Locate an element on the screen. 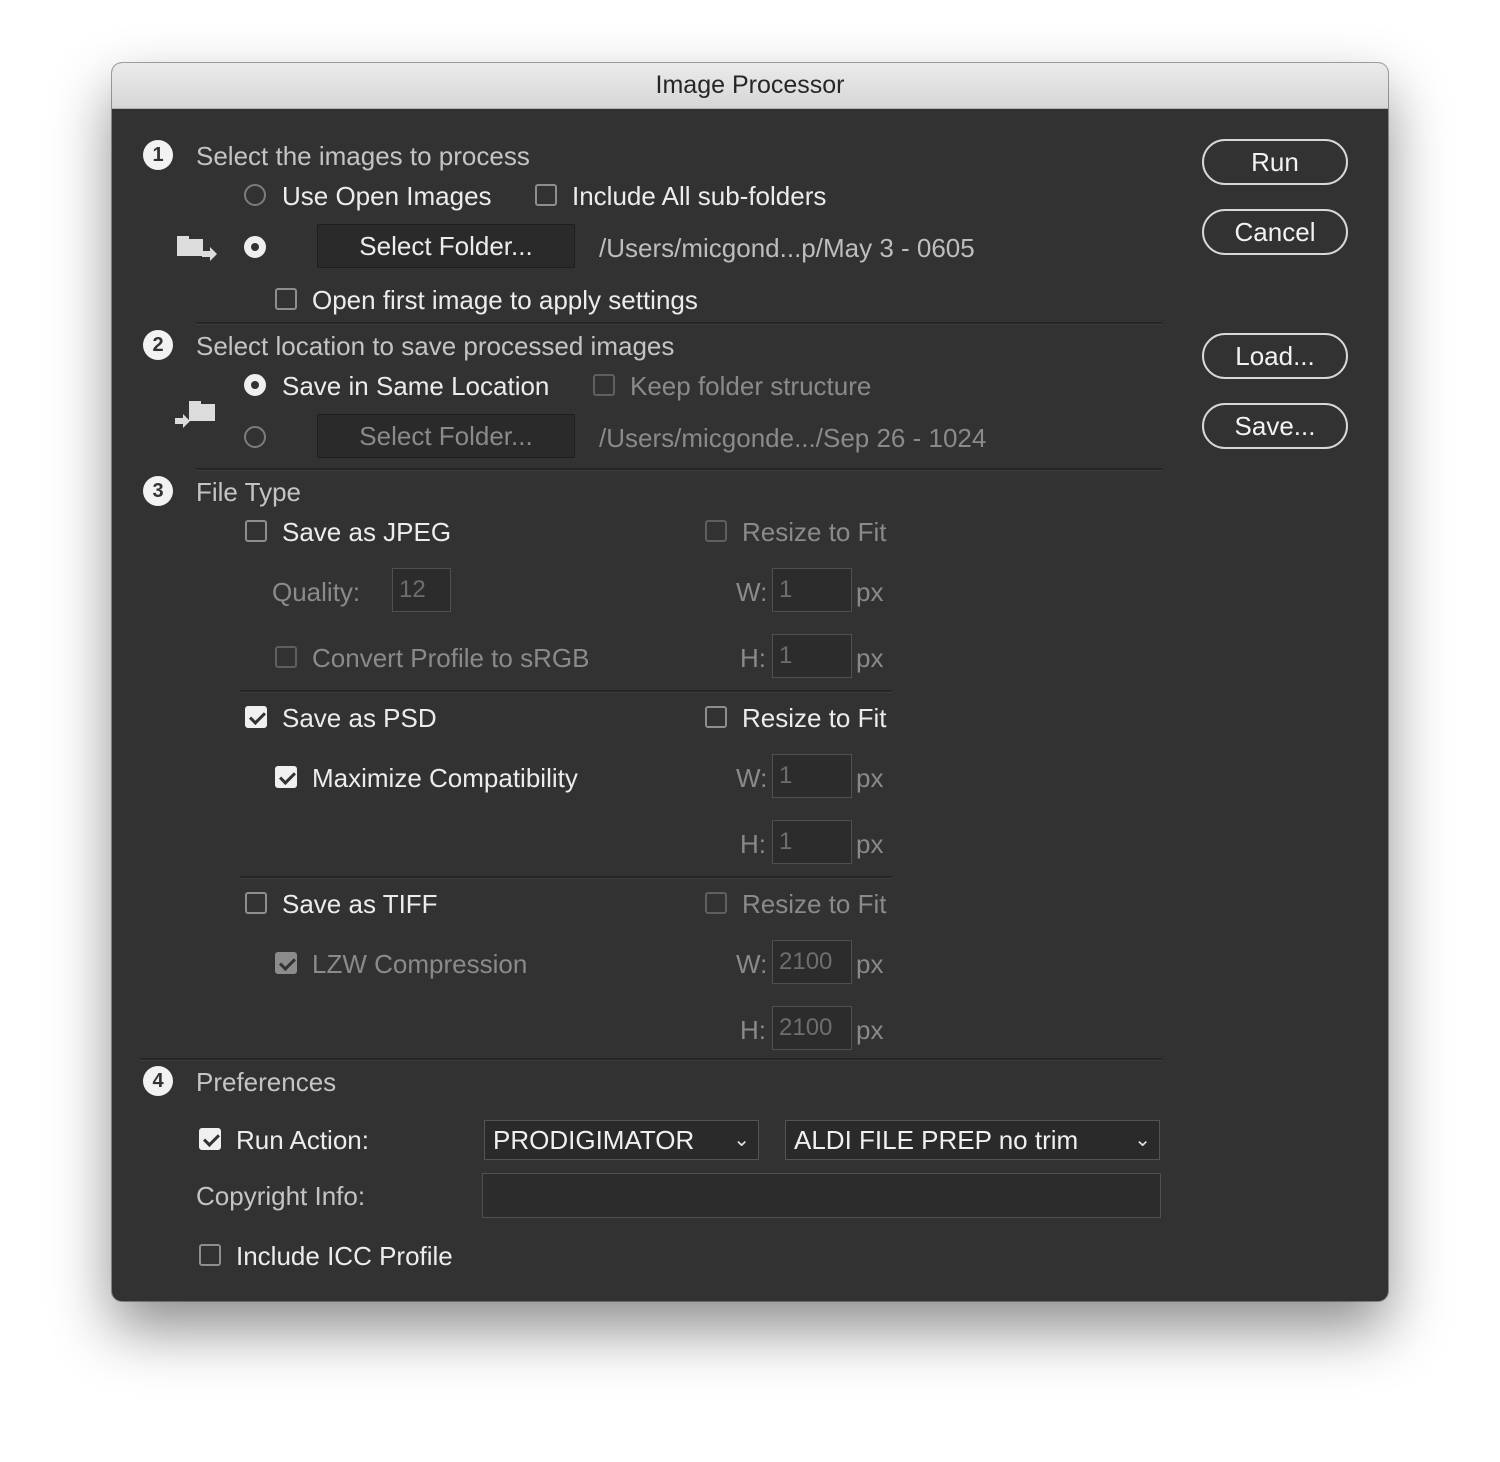 This screenshot has height=1462, width=1500. step-3-badge: 3 is located at coordinates (158, 491).